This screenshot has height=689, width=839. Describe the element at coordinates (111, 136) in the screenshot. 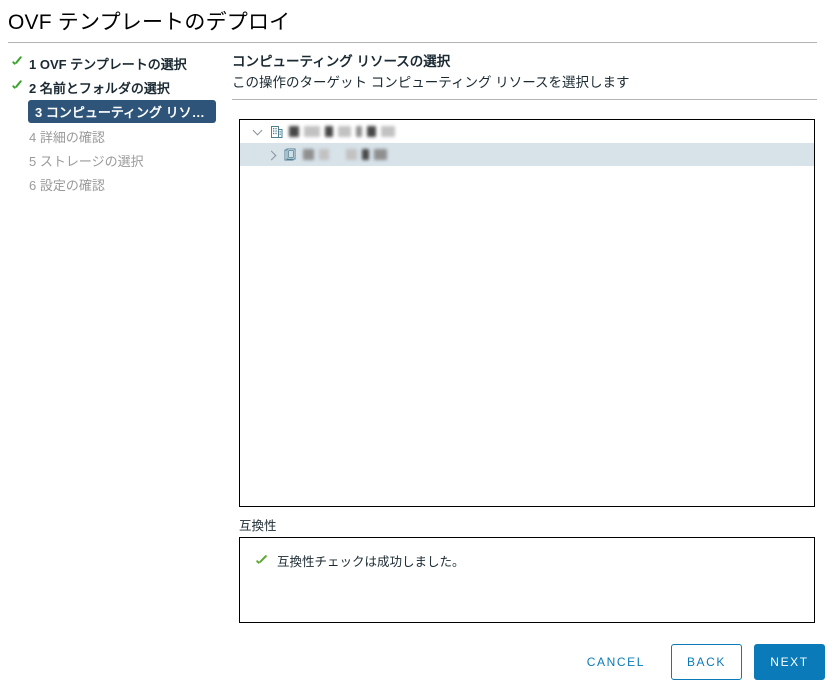

I see `sidebar-item-step-4: 4 詳細の確認` at that location.